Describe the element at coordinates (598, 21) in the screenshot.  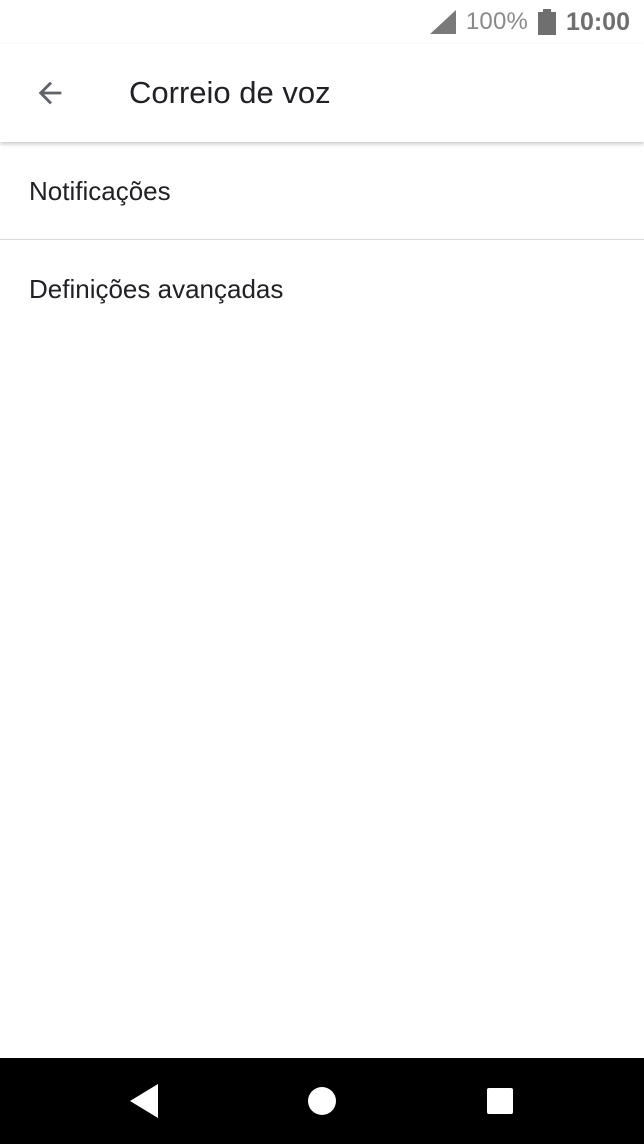
I see `status-clock: 10:00` at that location.